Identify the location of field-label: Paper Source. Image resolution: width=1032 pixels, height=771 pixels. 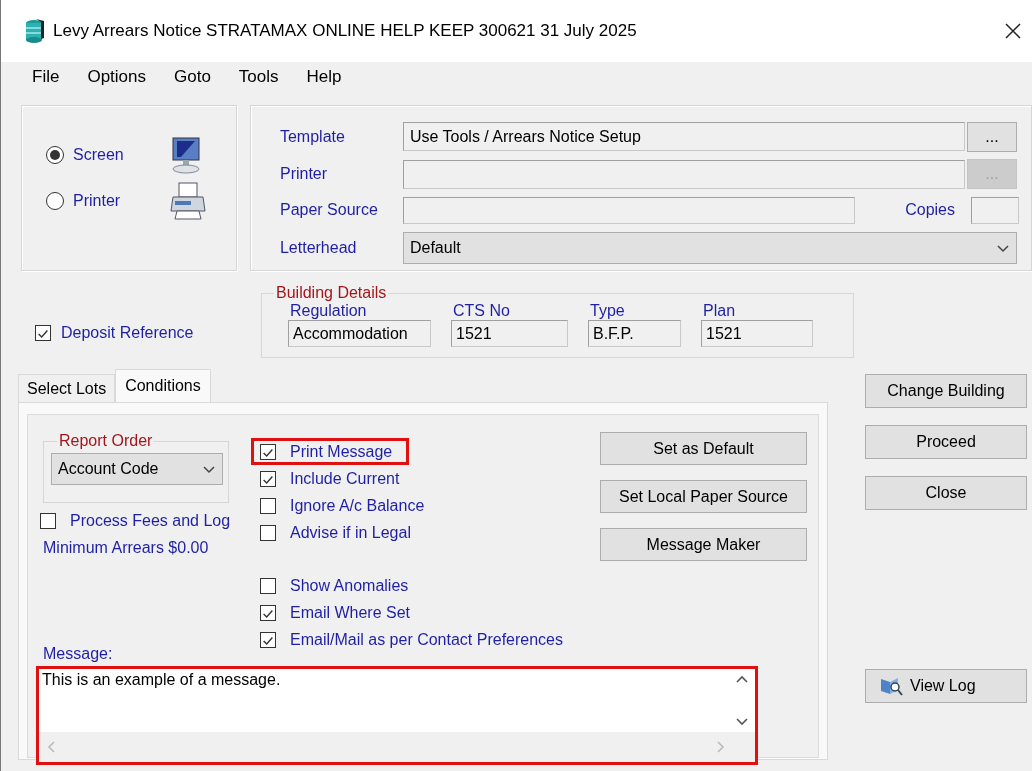
(329, 210).